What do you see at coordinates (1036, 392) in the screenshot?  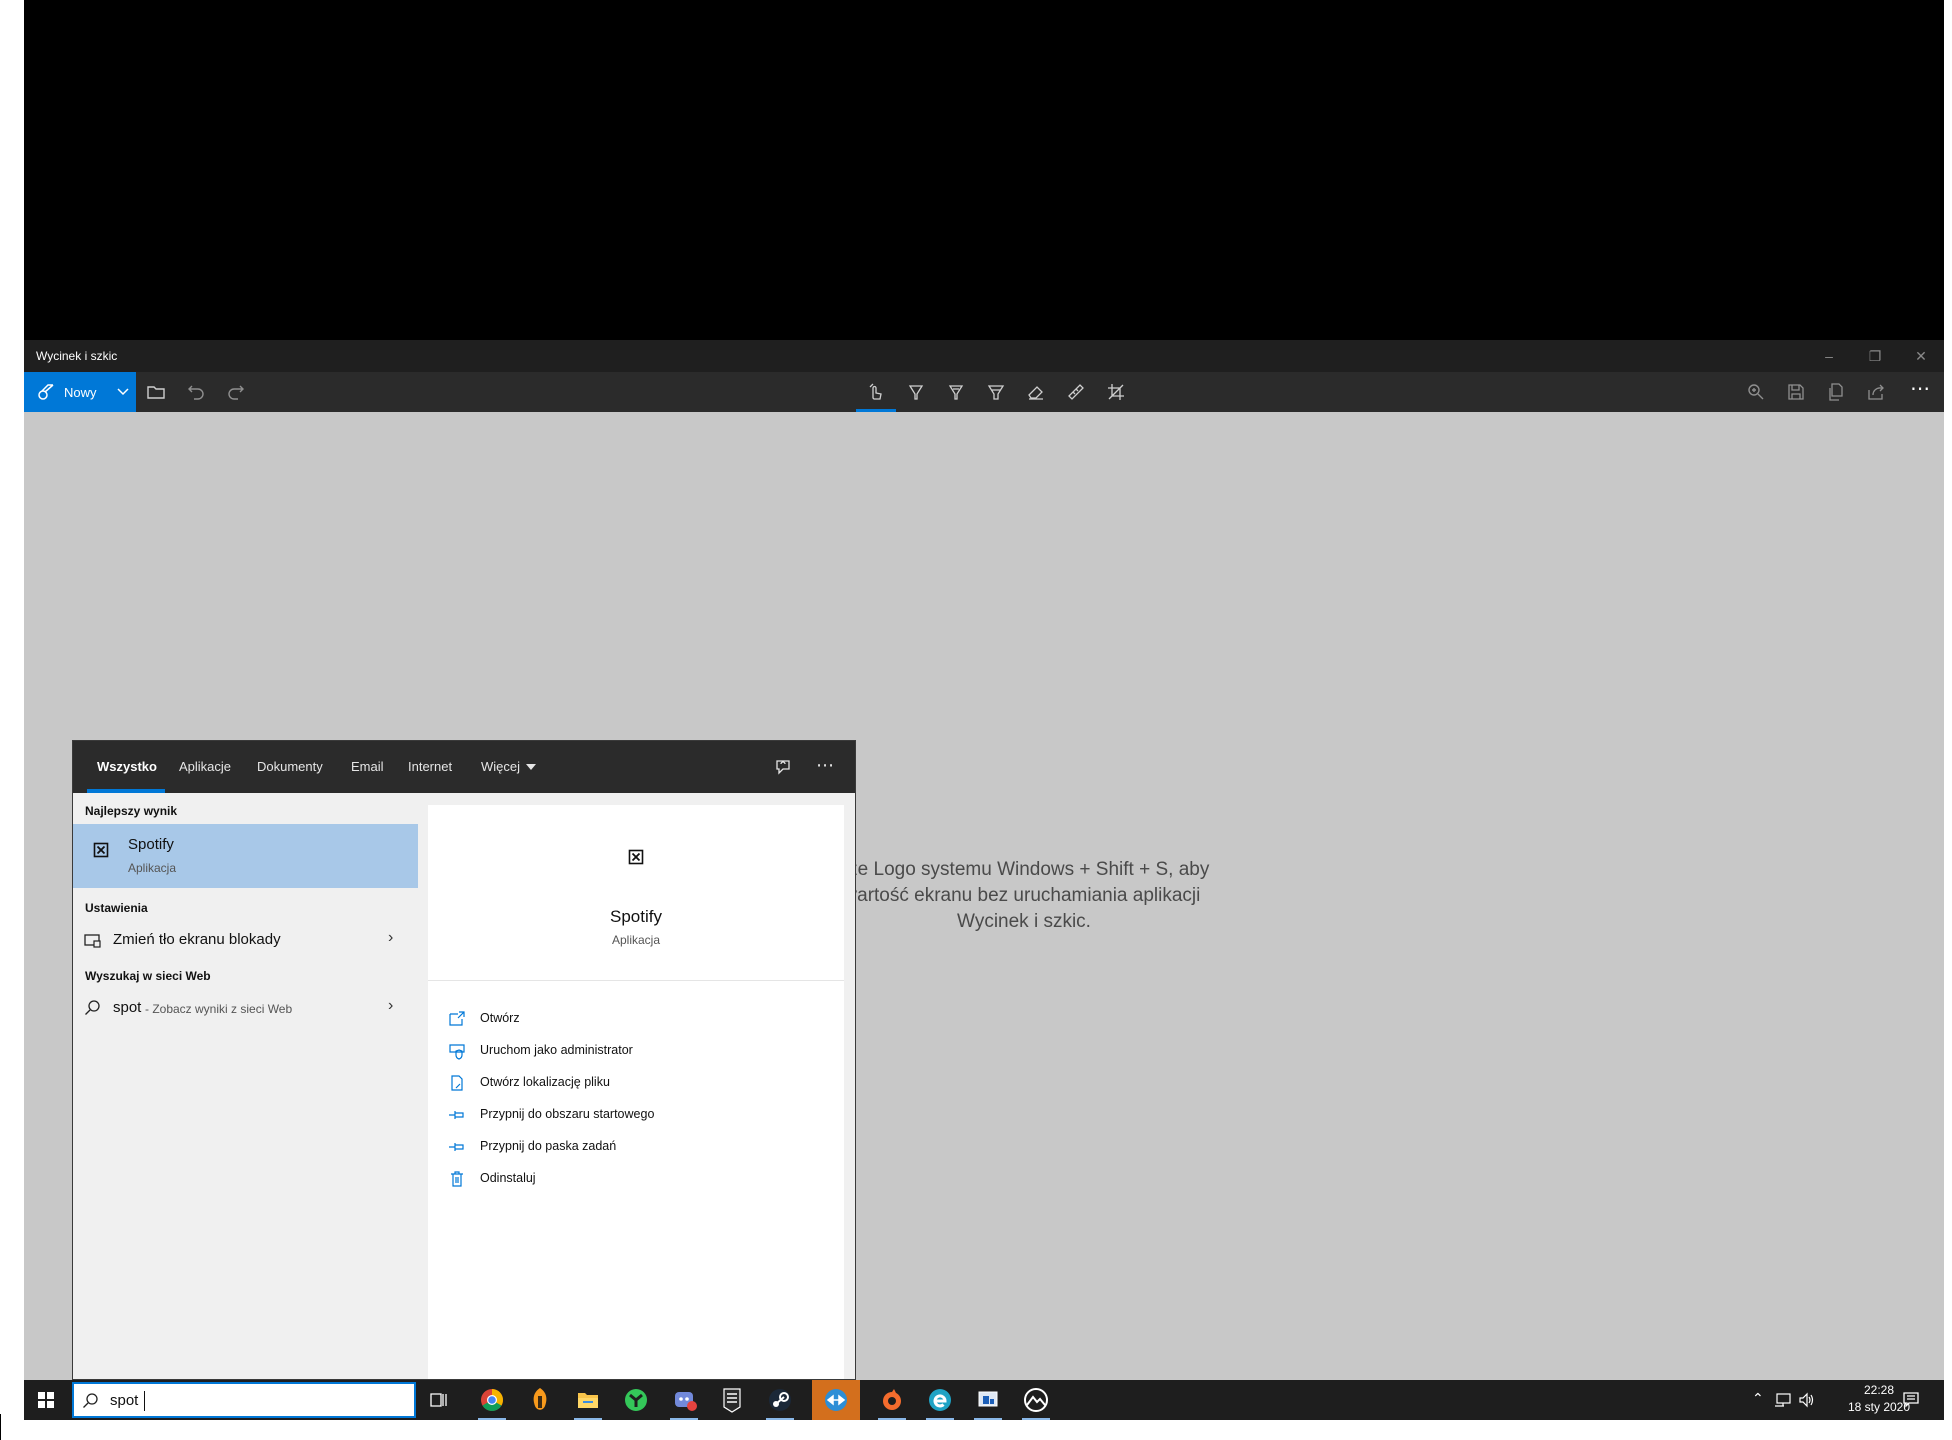 I see `eraser-icon` at bounding box center [1036, 392].